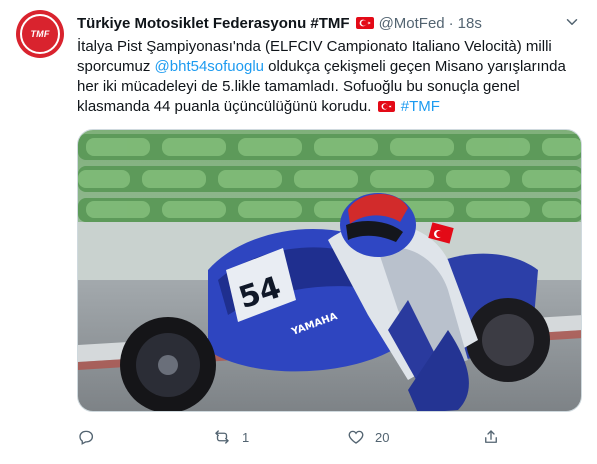 The width and height of the screenshot is (597, 464). I want to click on retweet-button: 1, so click(230, 437).